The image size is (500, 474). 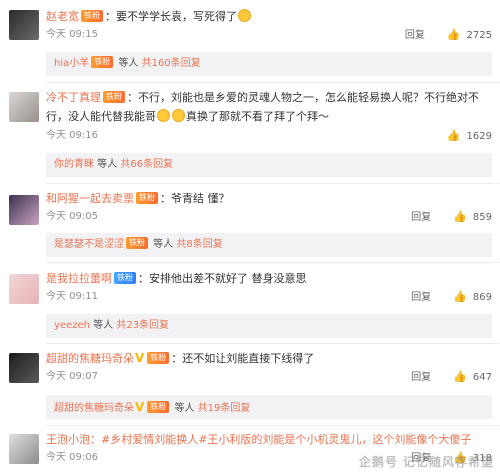 What do you see at coordinates (269, 407) in the screenshot?
I see `reply-summary: 超甜的焦糖玛奇朵V 铁粉 等人 共19条回复` at bounding box center [269, 407].